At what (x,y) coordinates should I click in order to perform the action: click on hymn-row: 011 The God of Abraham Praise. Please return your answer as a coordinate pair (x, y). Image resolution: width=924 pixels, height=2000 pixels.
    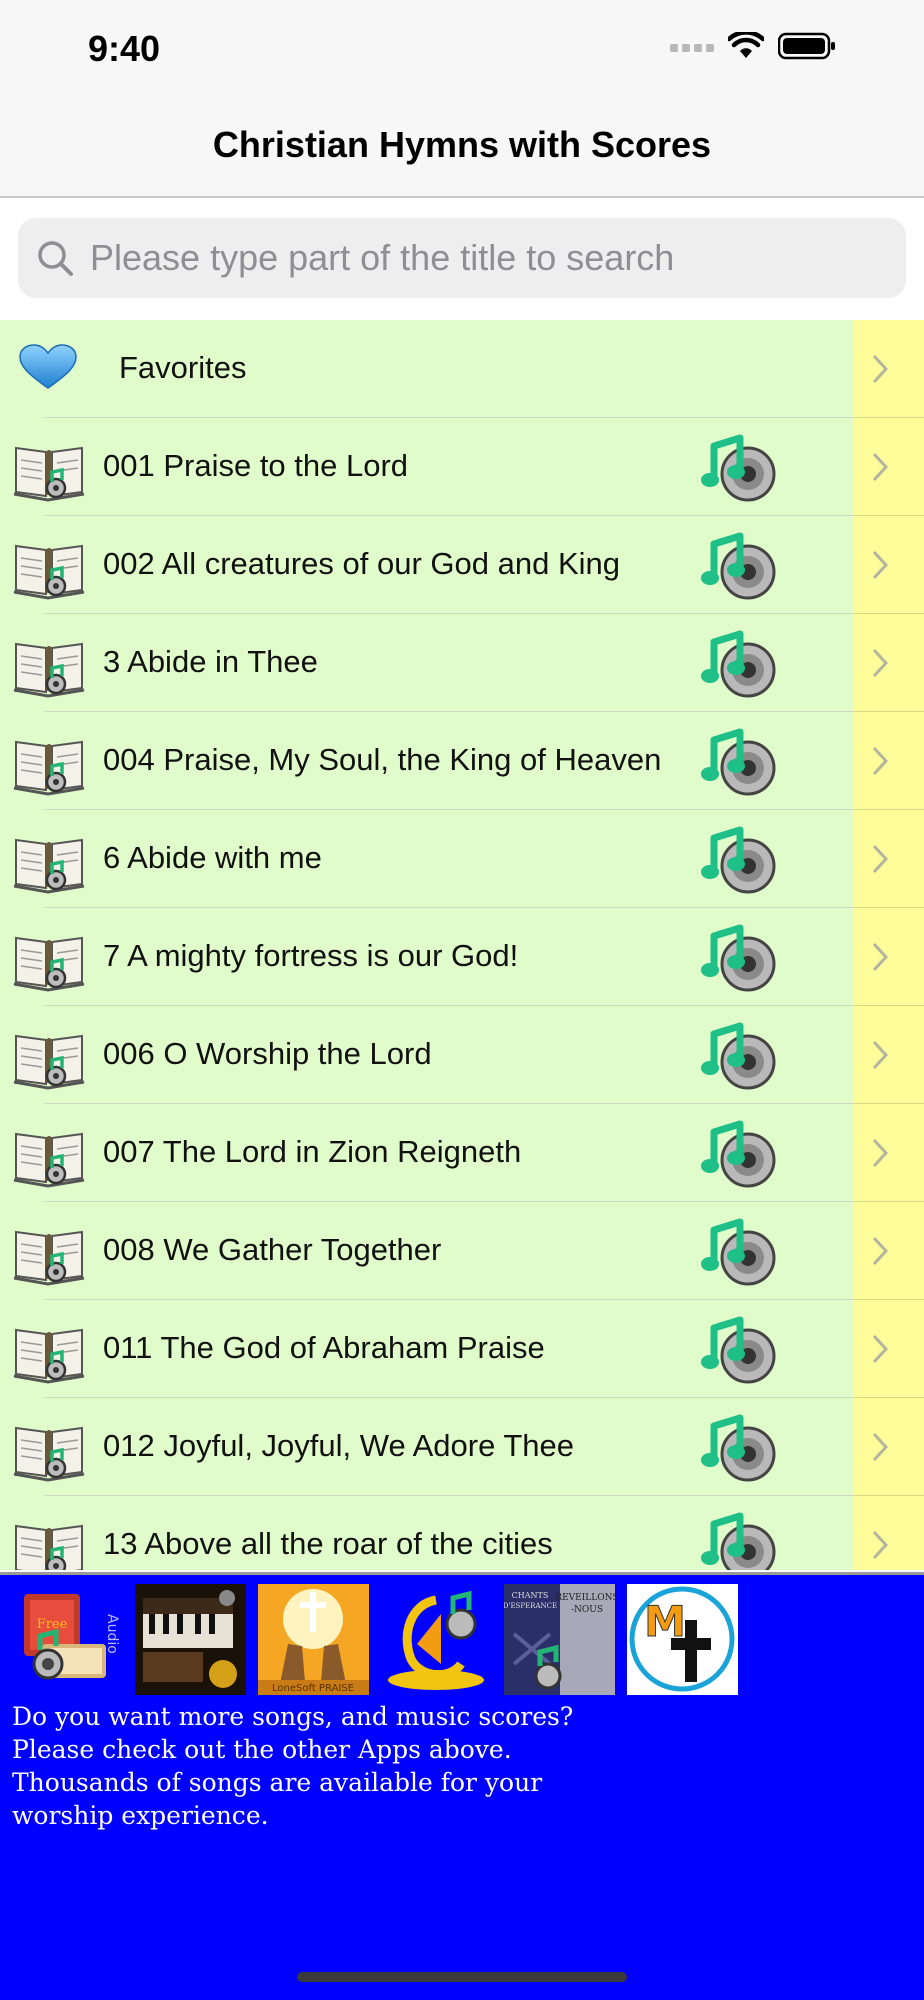
    Looking at the image, I should click on (462, 1349).